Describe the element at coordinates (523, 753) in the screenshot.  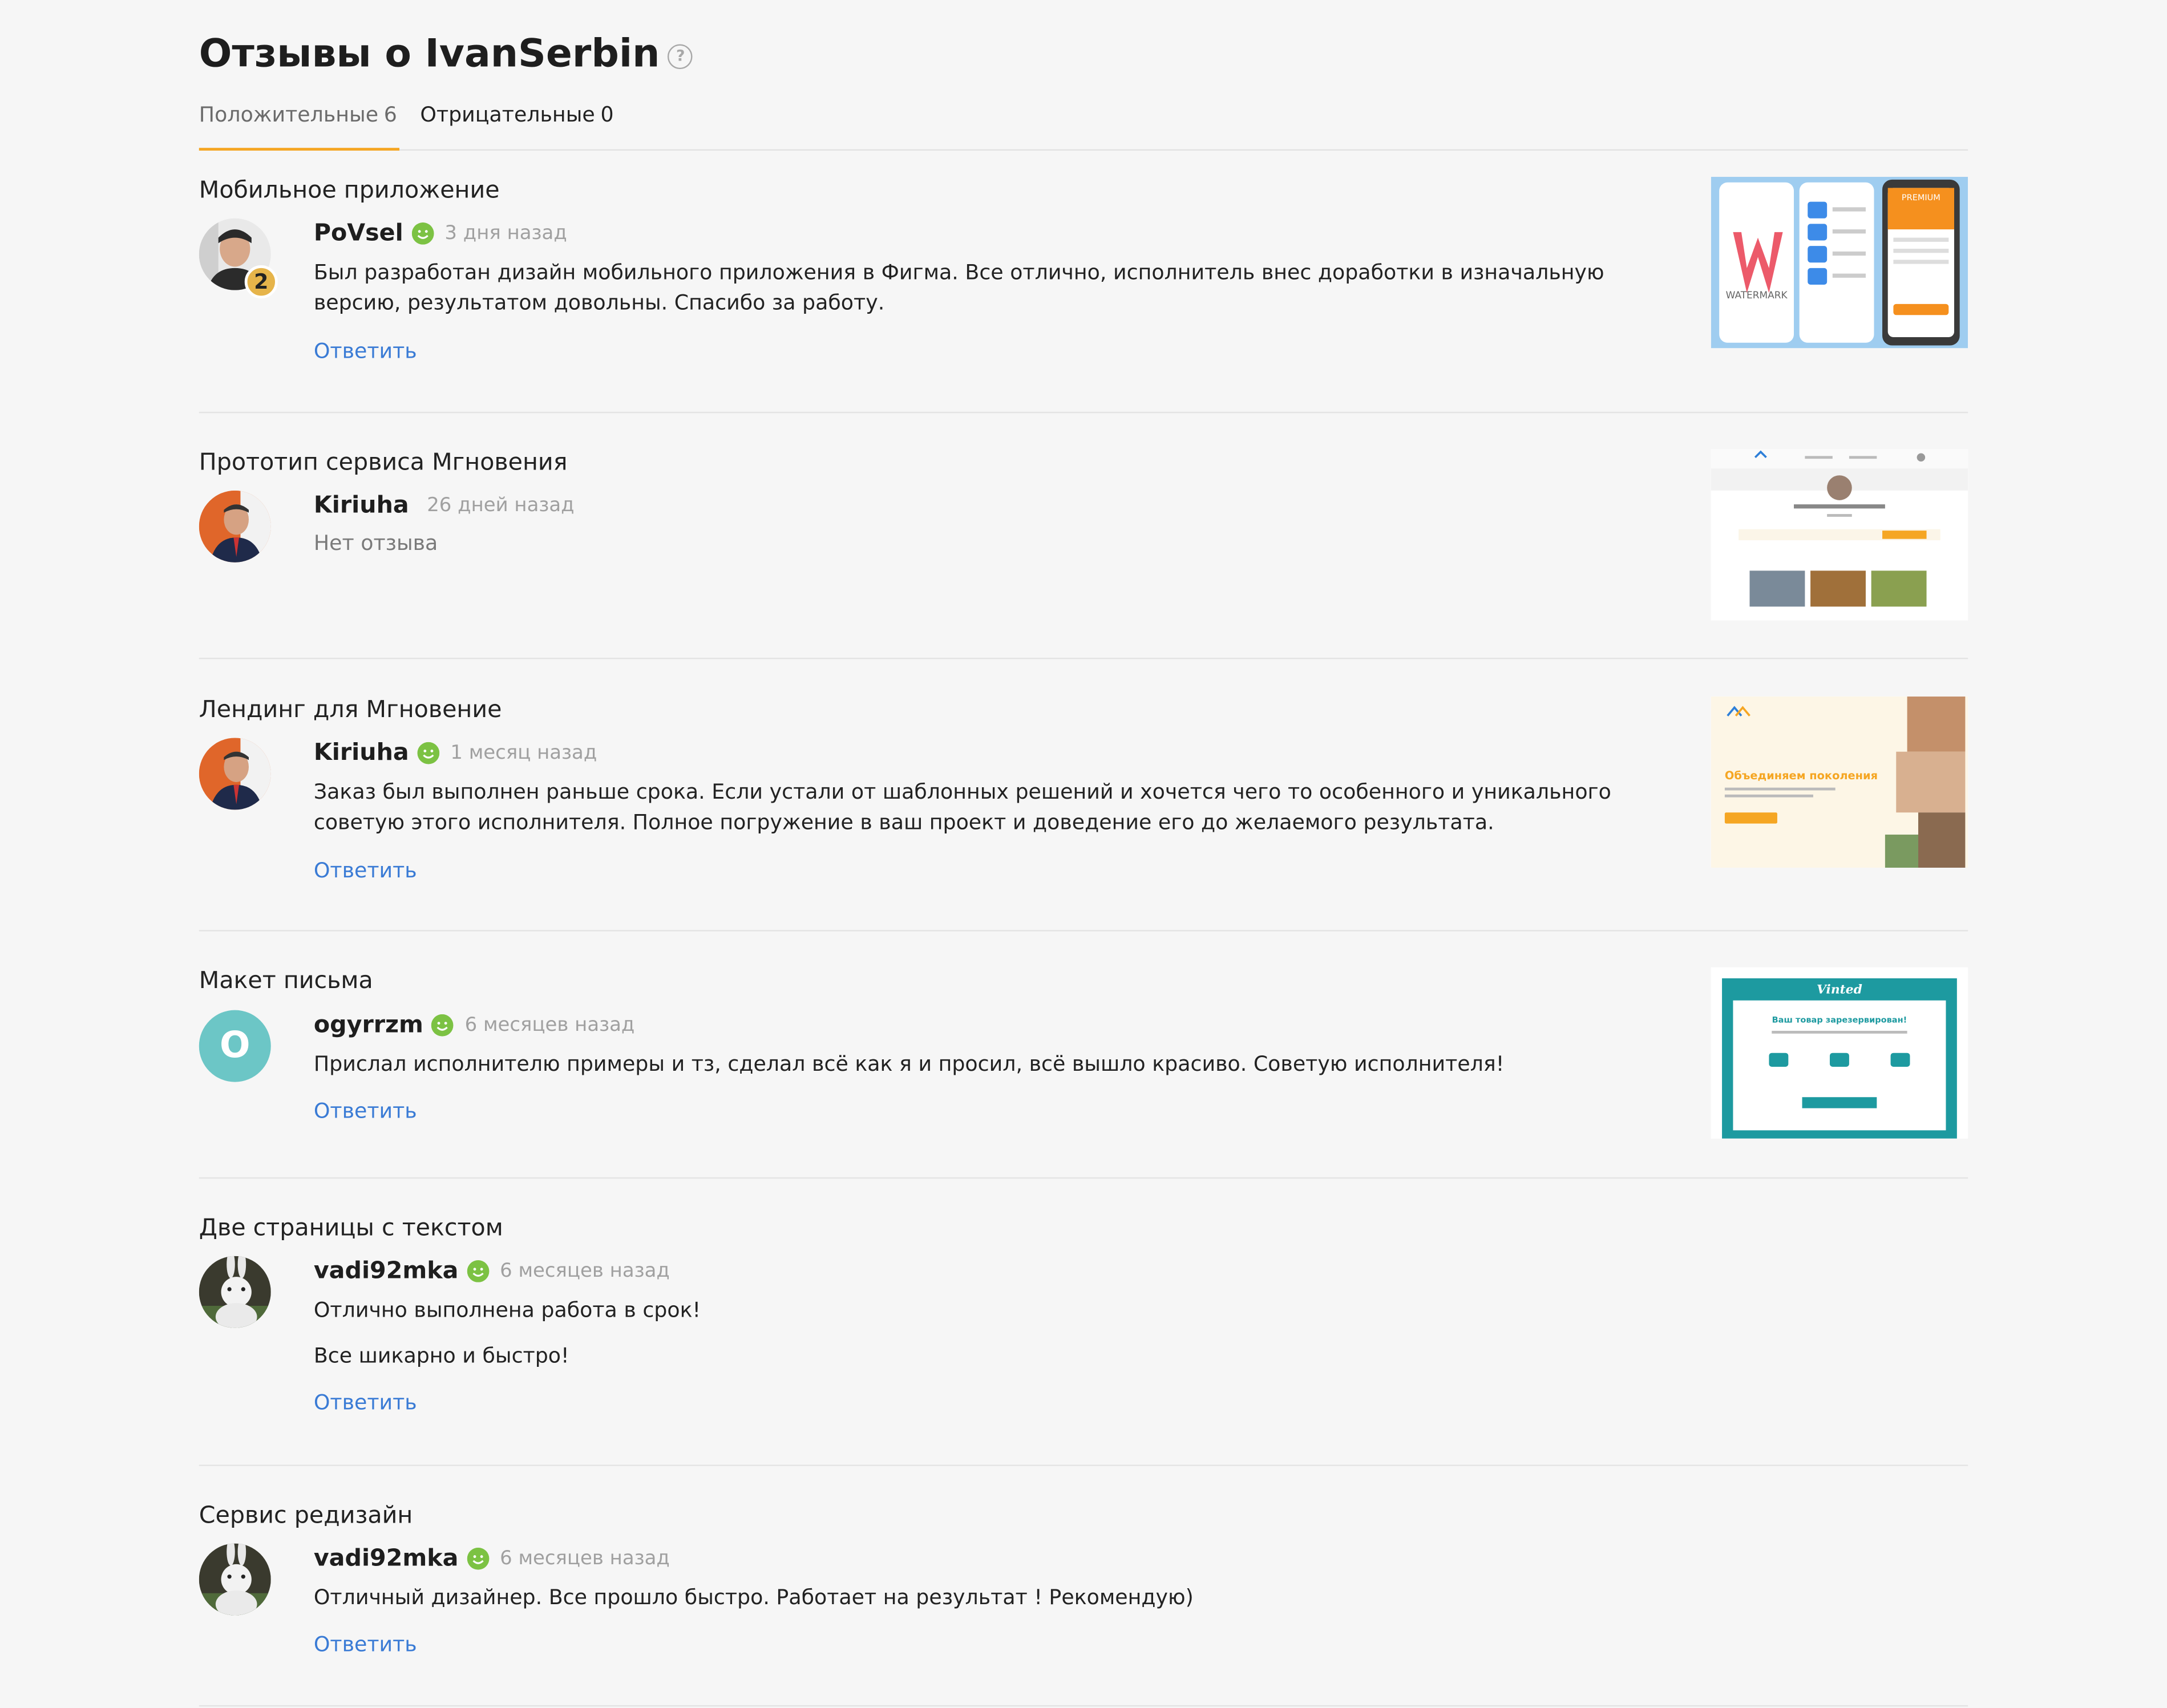
I see `review-time: 1 месяц назад` at that location.